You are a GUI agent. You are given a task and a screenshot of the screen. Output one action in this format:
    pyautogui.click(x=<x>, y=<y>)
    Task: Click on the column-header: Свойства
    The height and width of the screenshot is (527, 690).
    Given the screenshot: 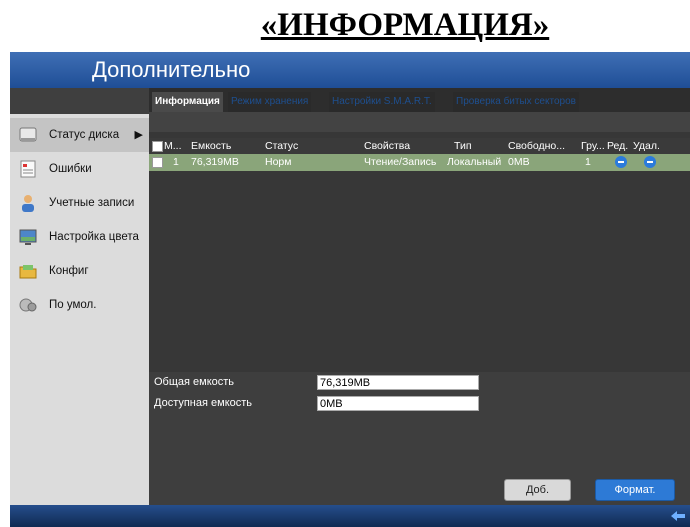 What is the action you would take?
    pyautogui.click(x=408, y=146)
    